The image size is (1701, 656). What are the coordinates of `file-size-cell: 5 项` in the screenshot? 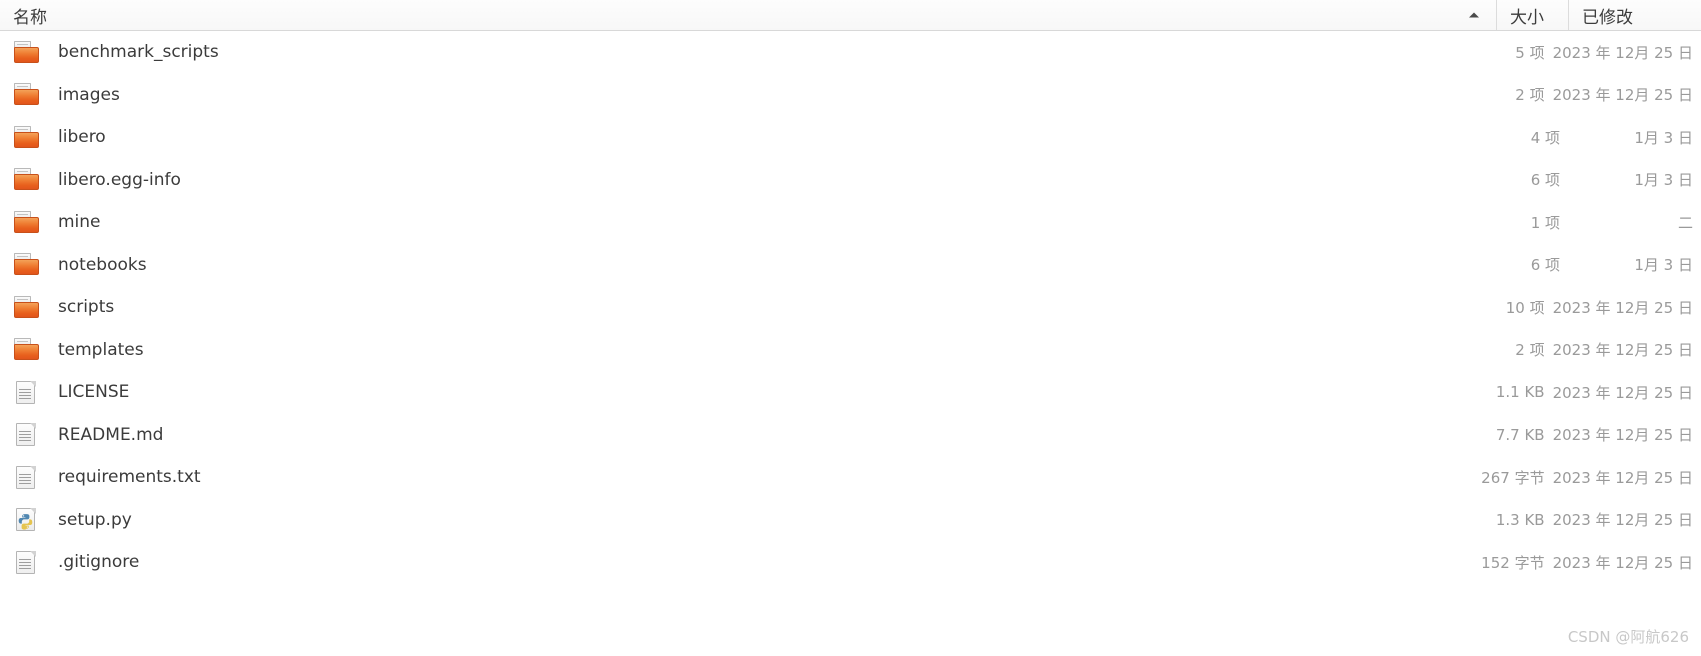 It's located at (1530, 52).